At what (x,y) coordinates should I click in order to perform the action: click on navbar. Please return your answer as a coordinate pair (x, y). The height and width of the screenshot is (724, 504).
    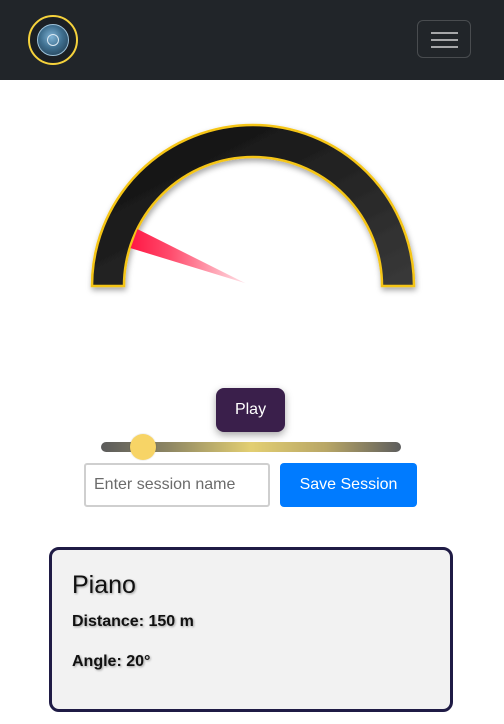
    Looking at the image, I should click on (252, 40).